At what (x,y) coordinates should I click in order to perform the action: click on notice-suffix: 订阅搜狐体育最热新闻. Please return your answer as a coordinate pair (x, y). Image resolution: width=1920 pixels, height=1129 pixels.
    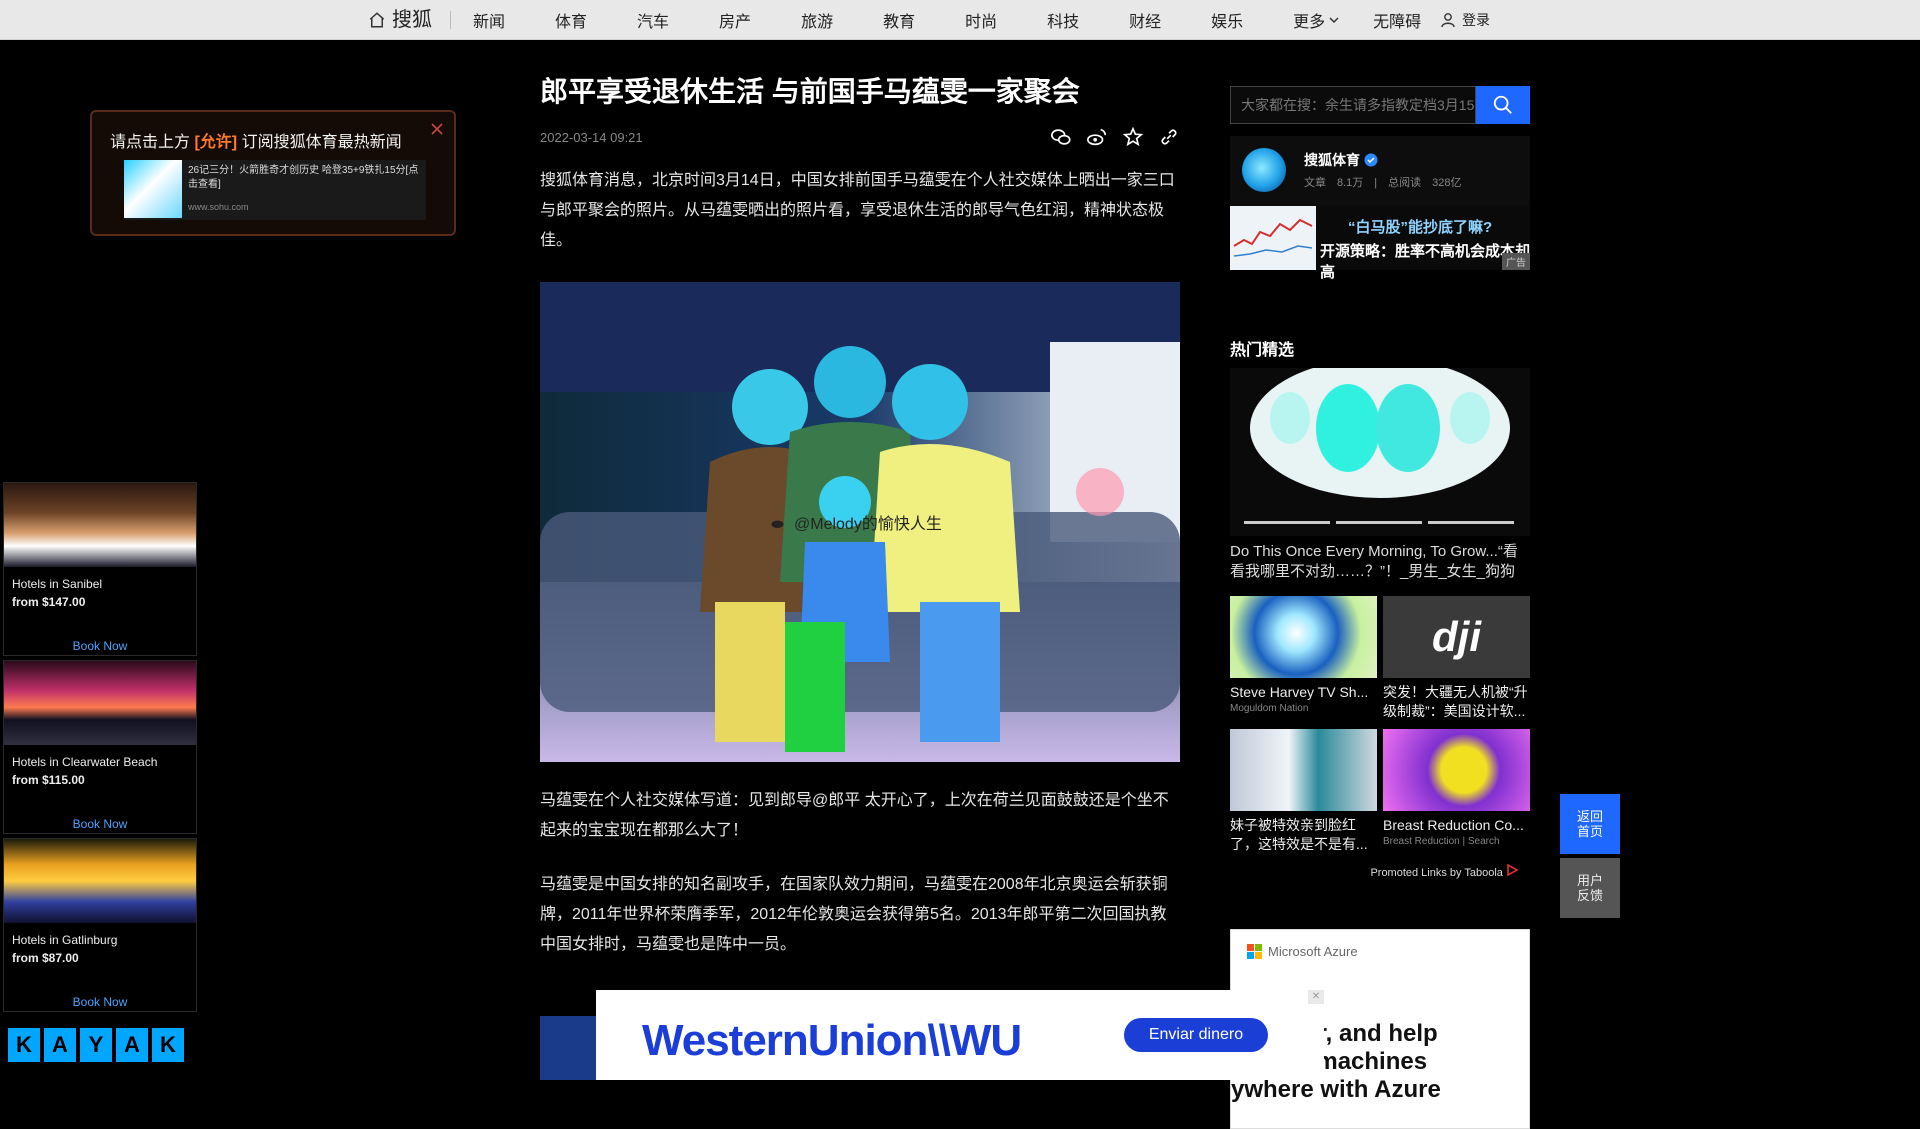
    Looking at the image, I should click on (319, 142).